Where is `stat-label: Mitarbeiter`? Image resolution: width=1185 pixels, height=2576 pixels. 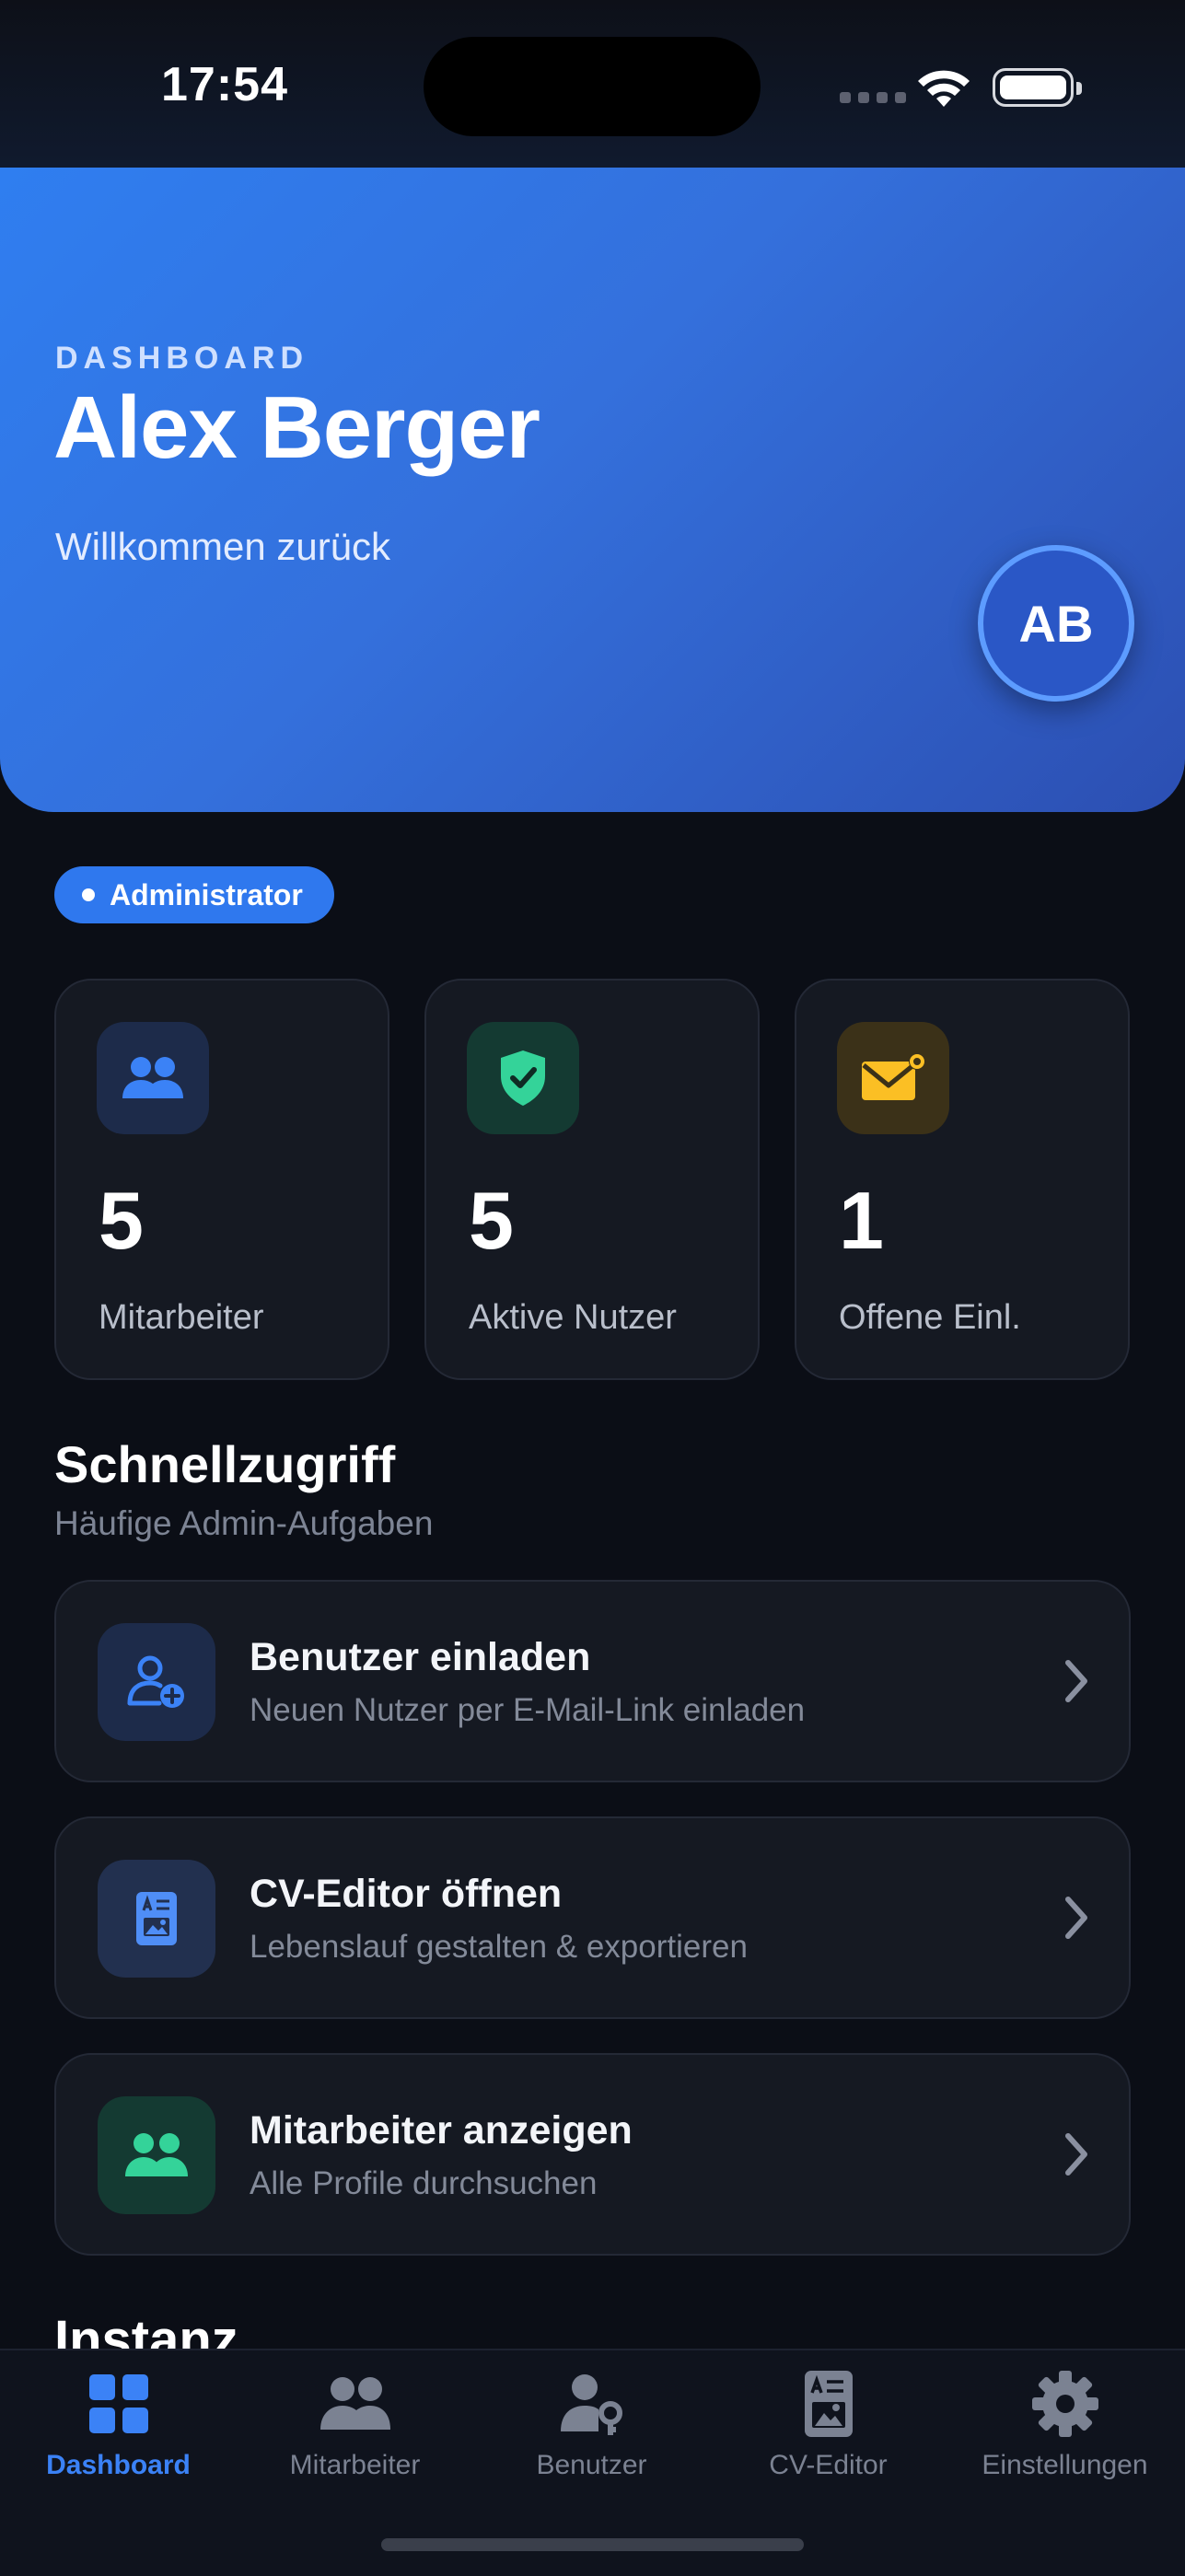
stat-label: Mitarbeiter is located at coordinates (181, 1317).